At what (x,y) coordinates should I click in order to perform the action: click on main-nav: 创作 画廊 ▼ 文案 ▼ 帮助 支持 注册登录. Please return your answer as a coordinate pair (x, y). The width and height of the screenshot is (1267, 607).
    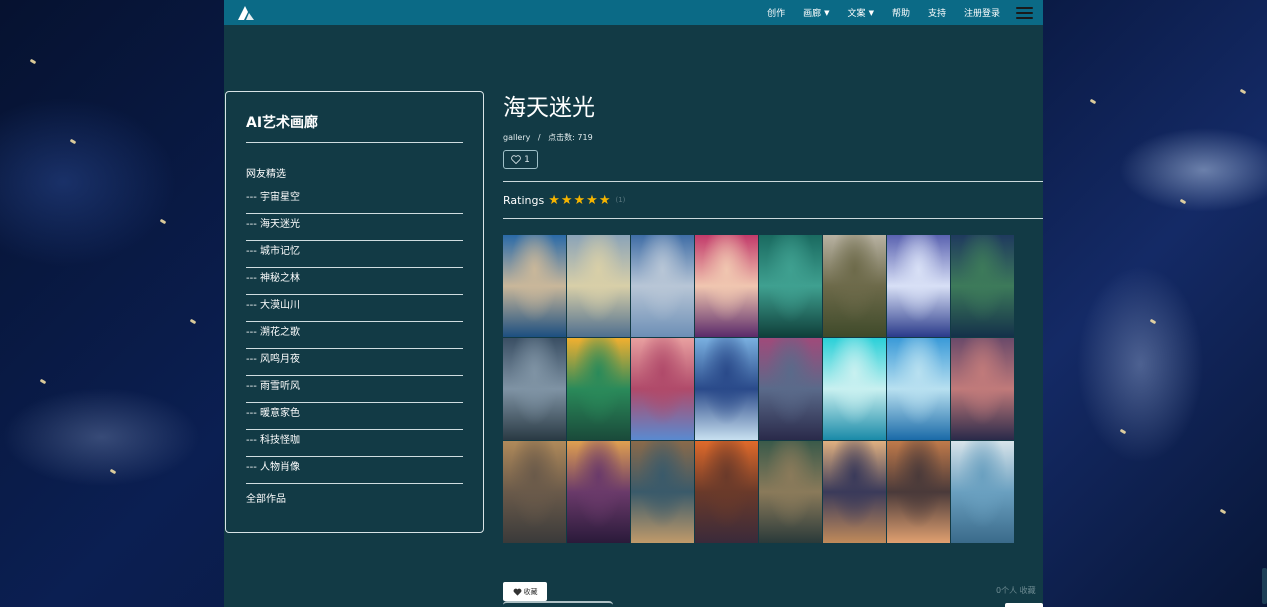
    Looking at the image, I should click on (891, 12).